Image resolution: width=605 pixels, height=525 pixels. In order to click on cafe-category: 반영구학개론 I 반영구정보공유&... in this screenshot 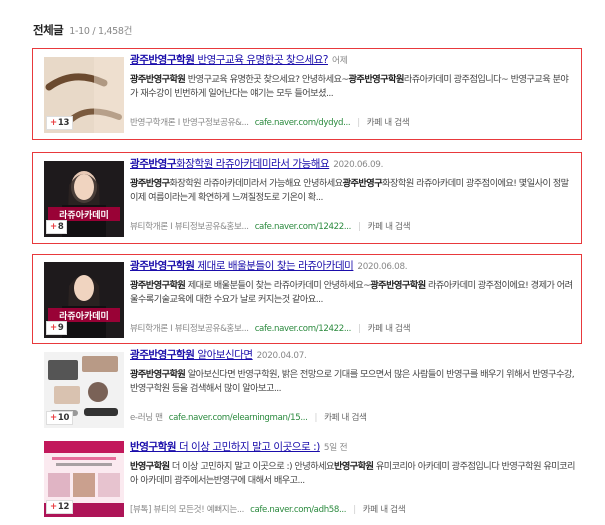, I will do `click(189, 123)`.